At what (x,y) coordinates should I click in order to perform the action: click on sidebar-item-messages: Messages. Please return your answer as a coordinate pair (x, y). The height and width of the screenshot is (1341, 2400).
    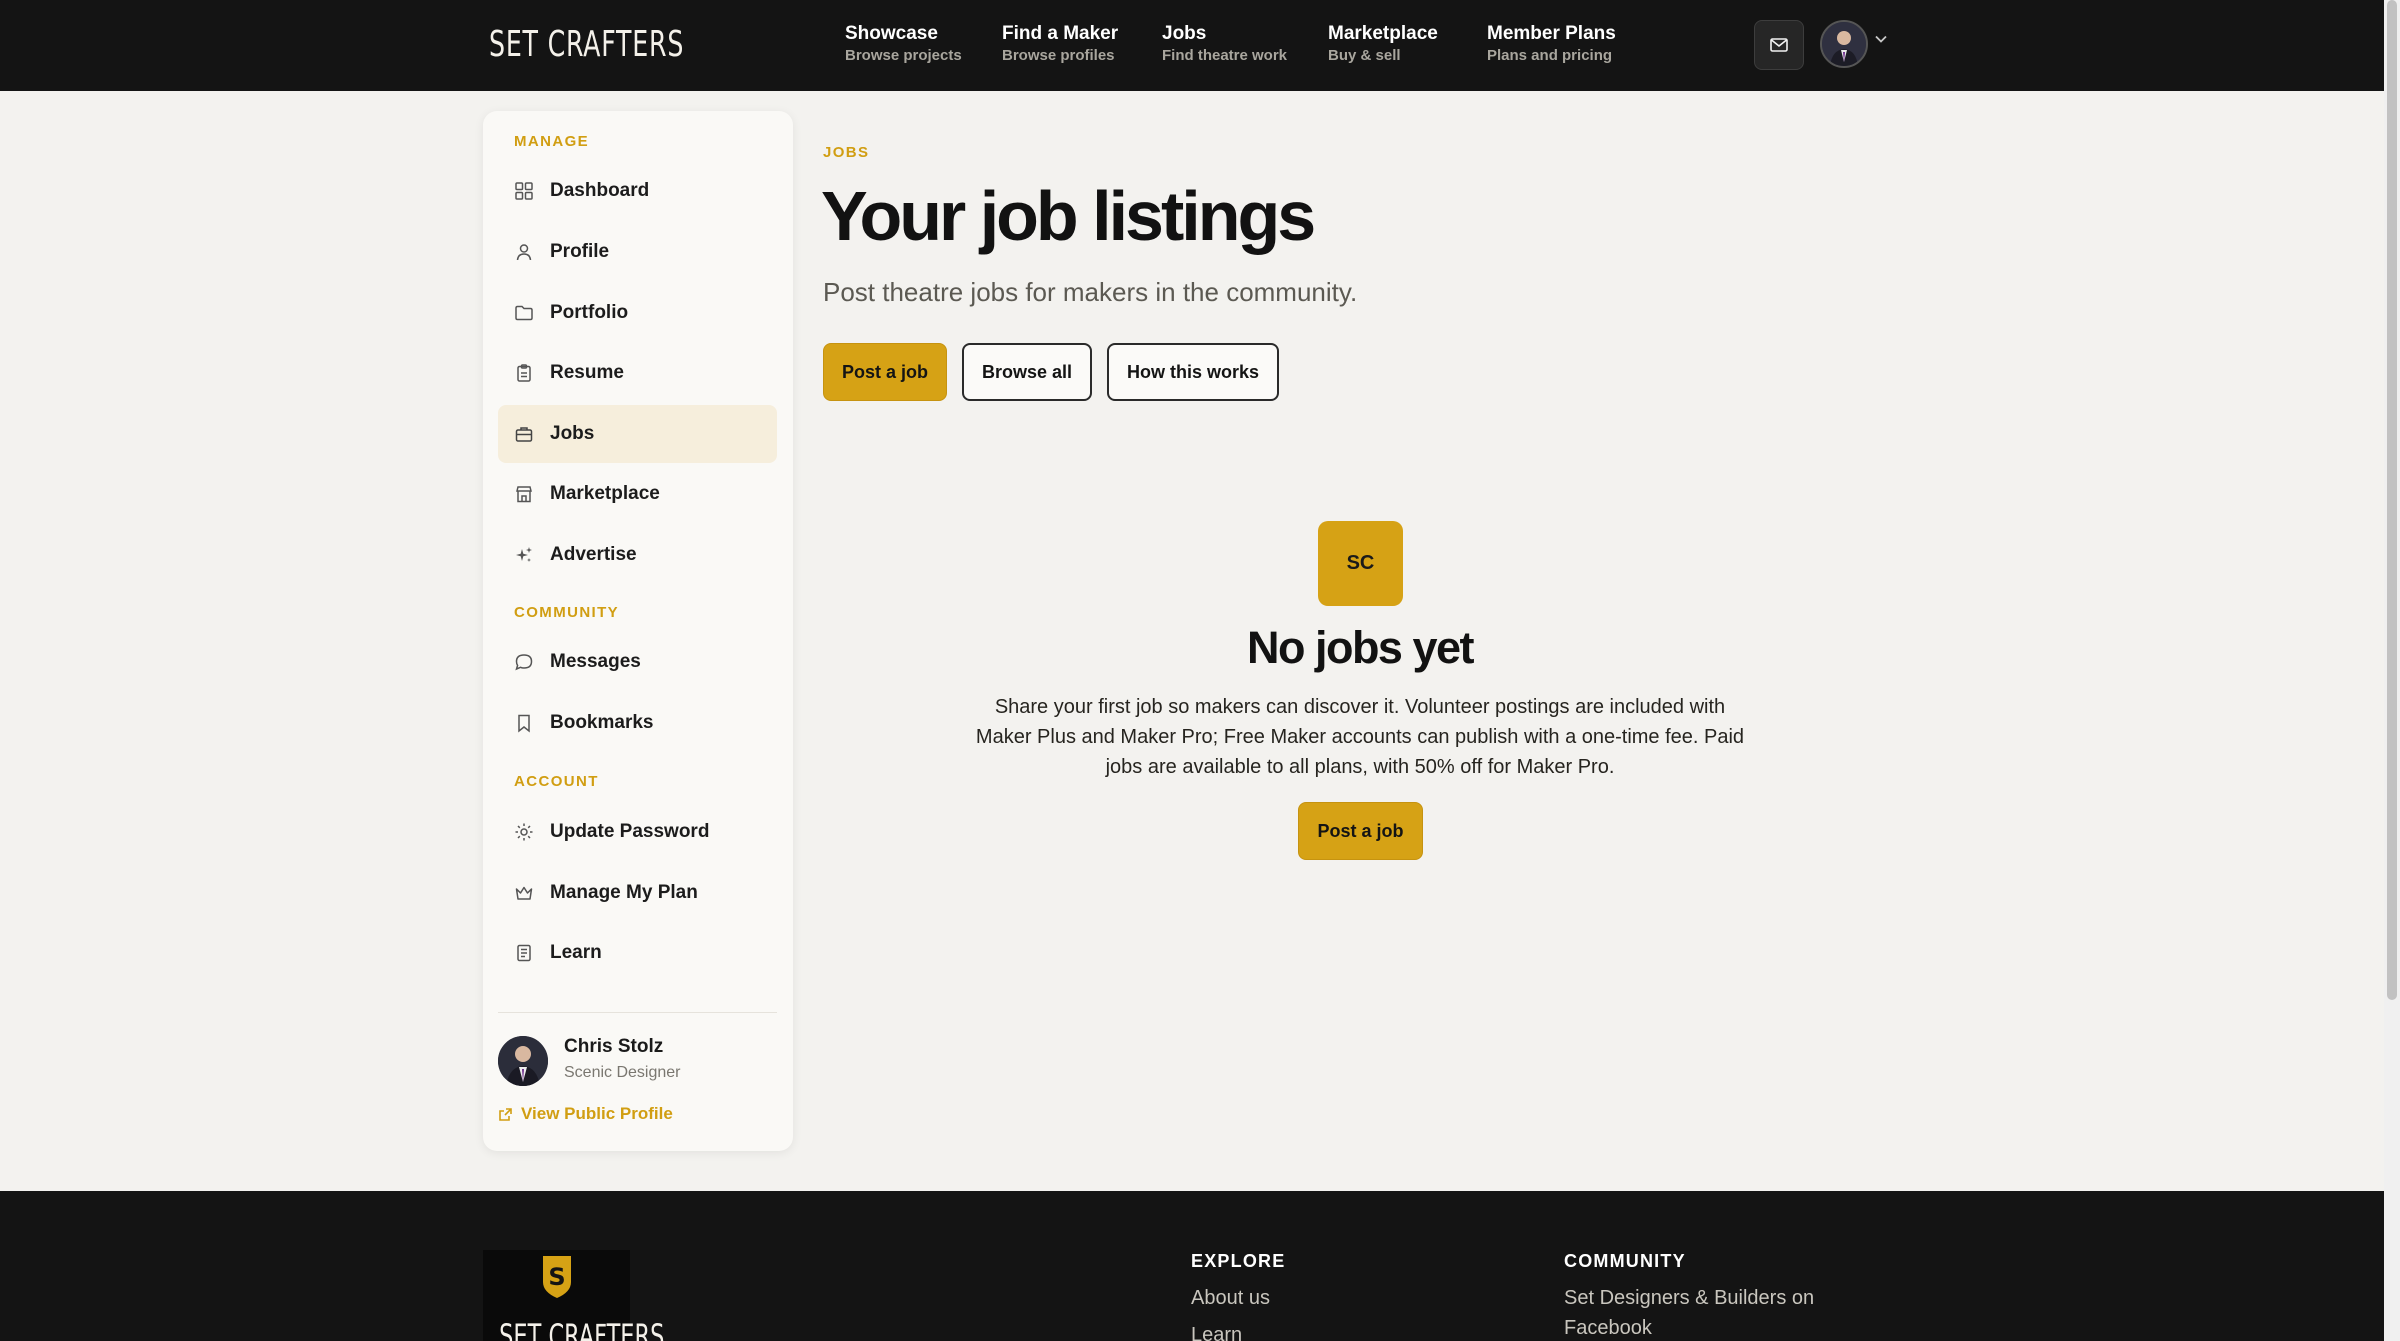
    Looking at the image, I should click on (637, 662).